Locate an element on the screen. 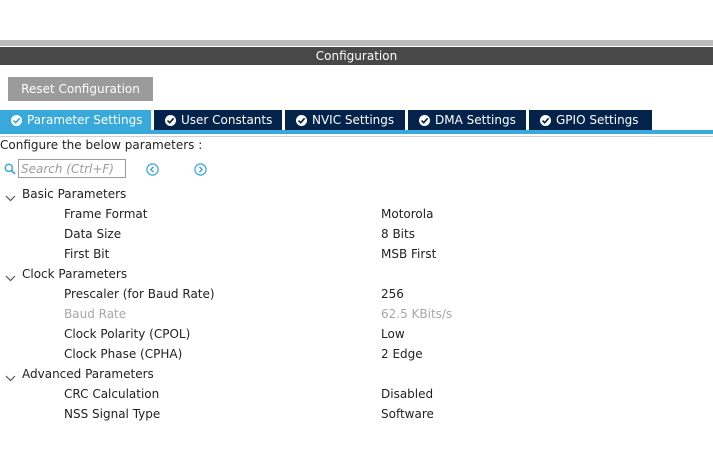 The height and width of the screenshot is (474, 713). divider is located at coordinates (356, 136).